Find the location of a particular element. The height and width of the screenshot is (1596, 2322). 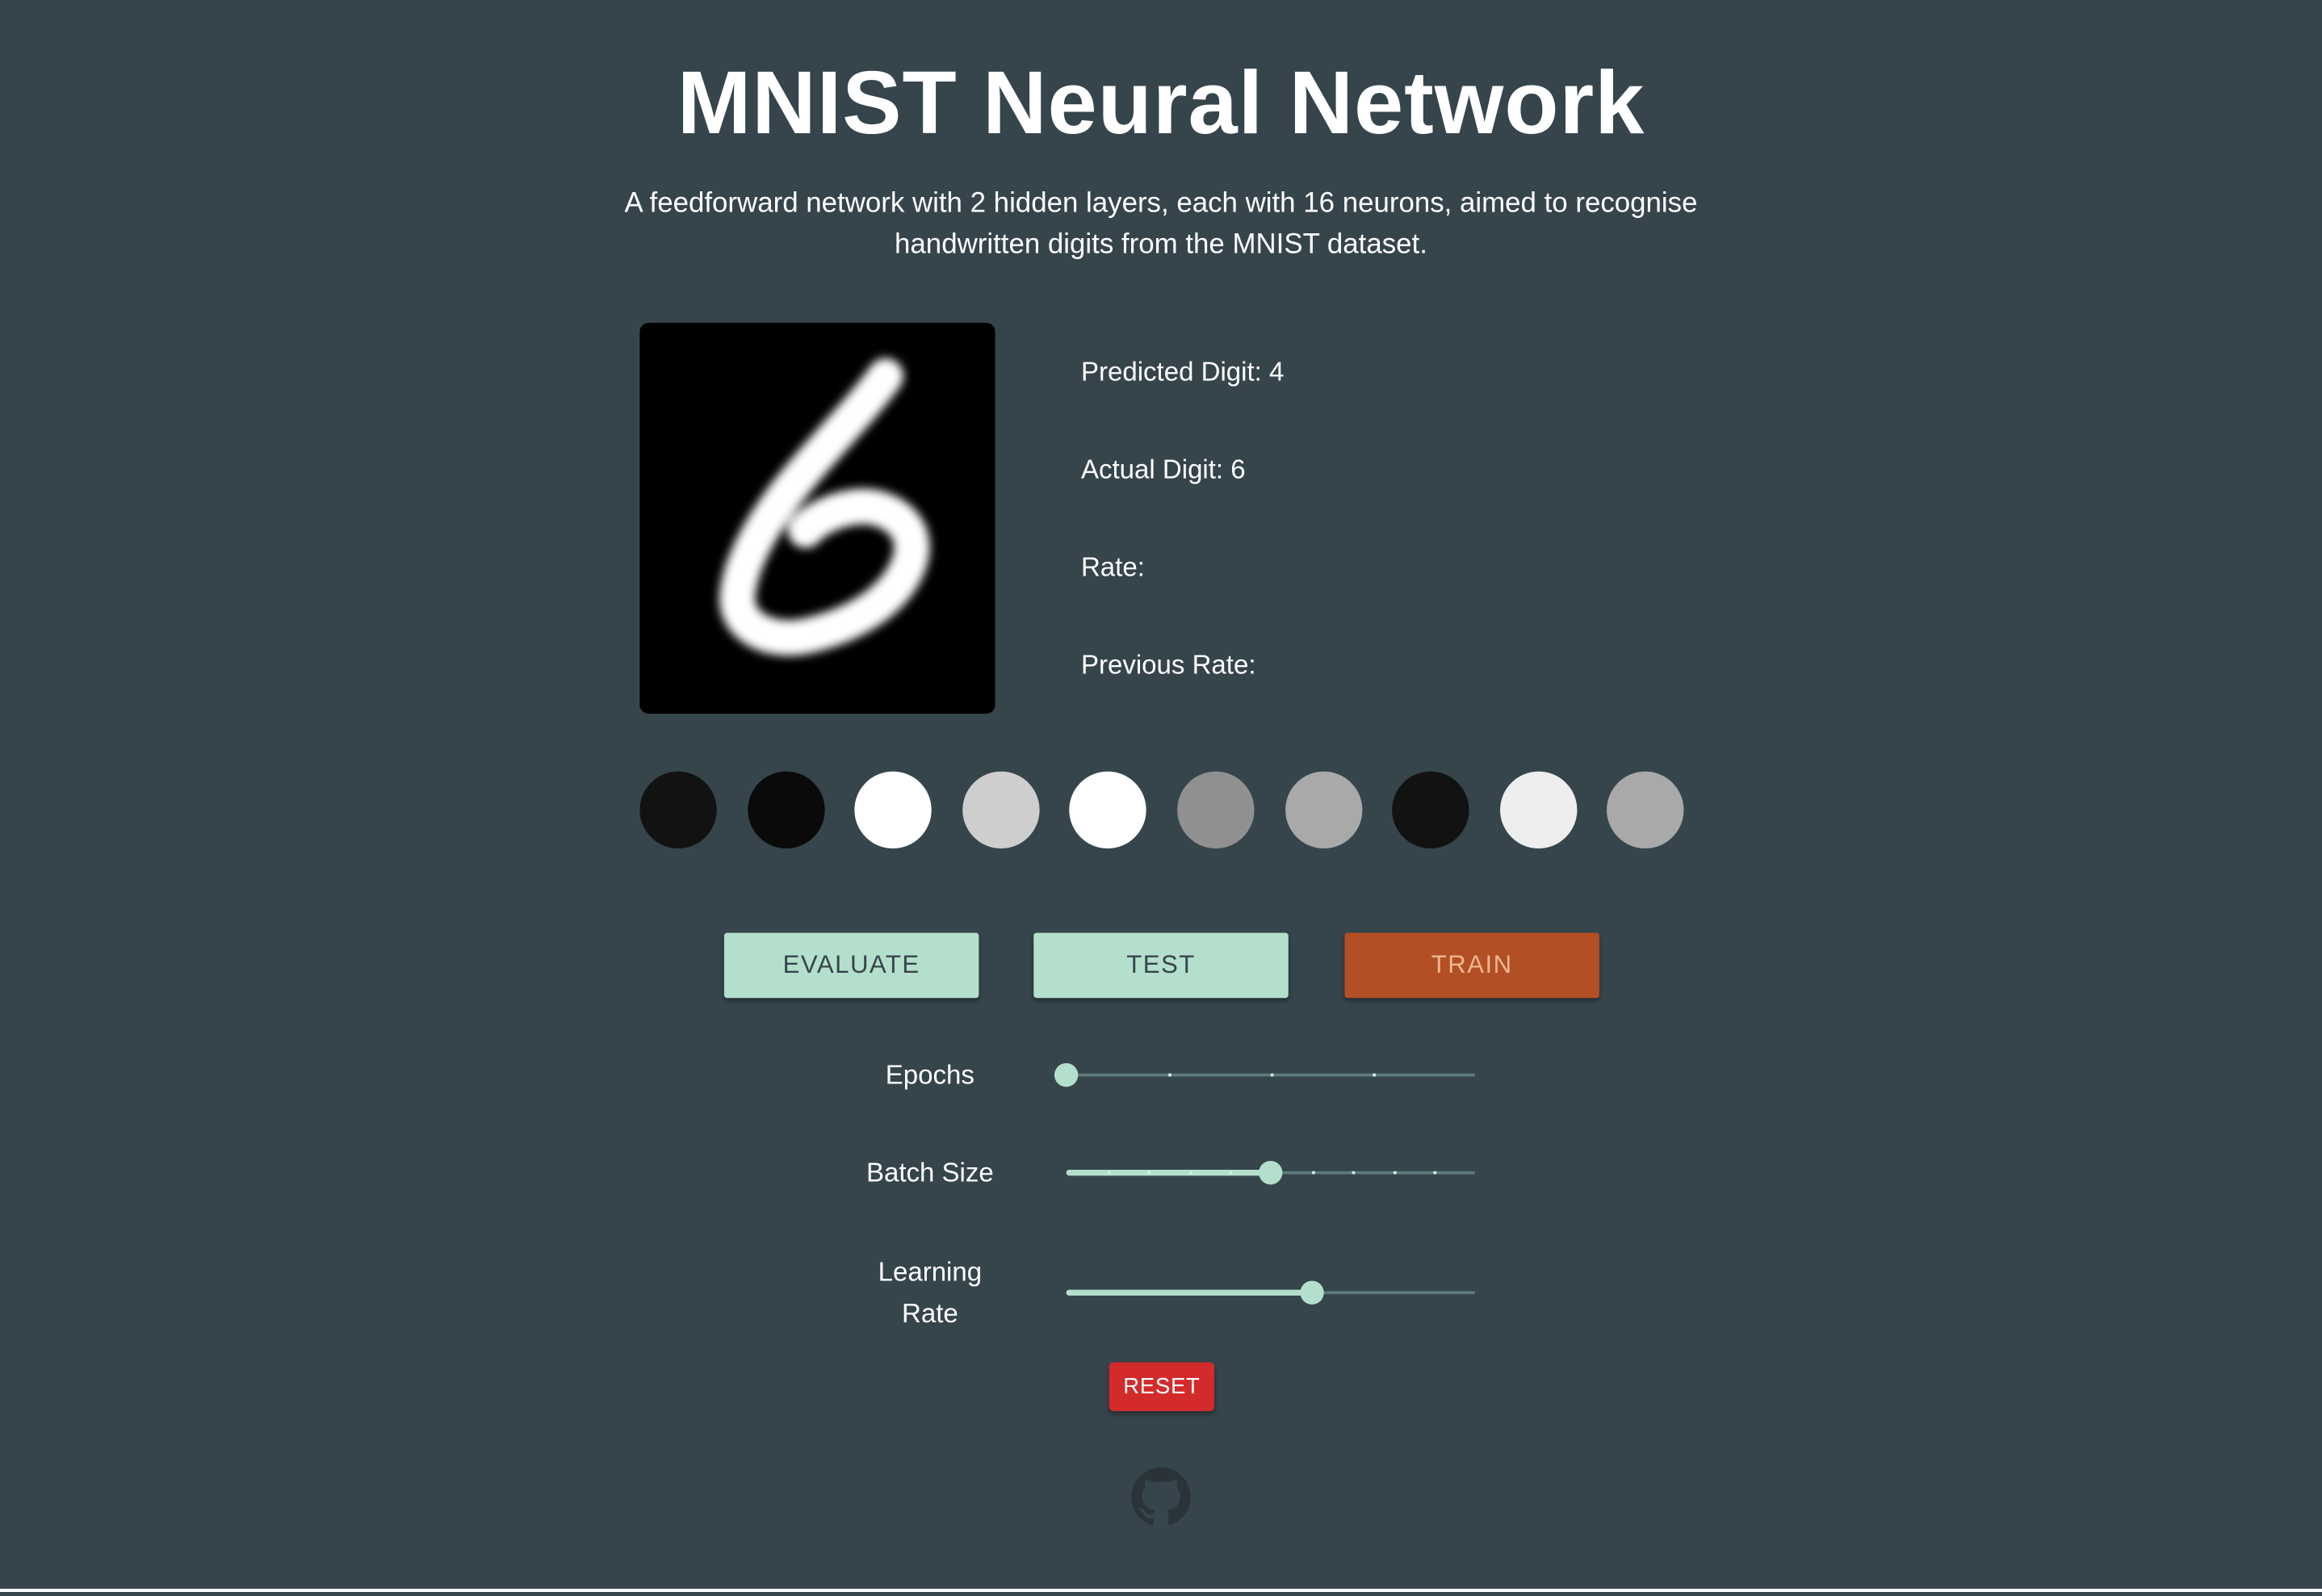

learning-rate-label-line2: Rate is located at coordinates (930, 1313).